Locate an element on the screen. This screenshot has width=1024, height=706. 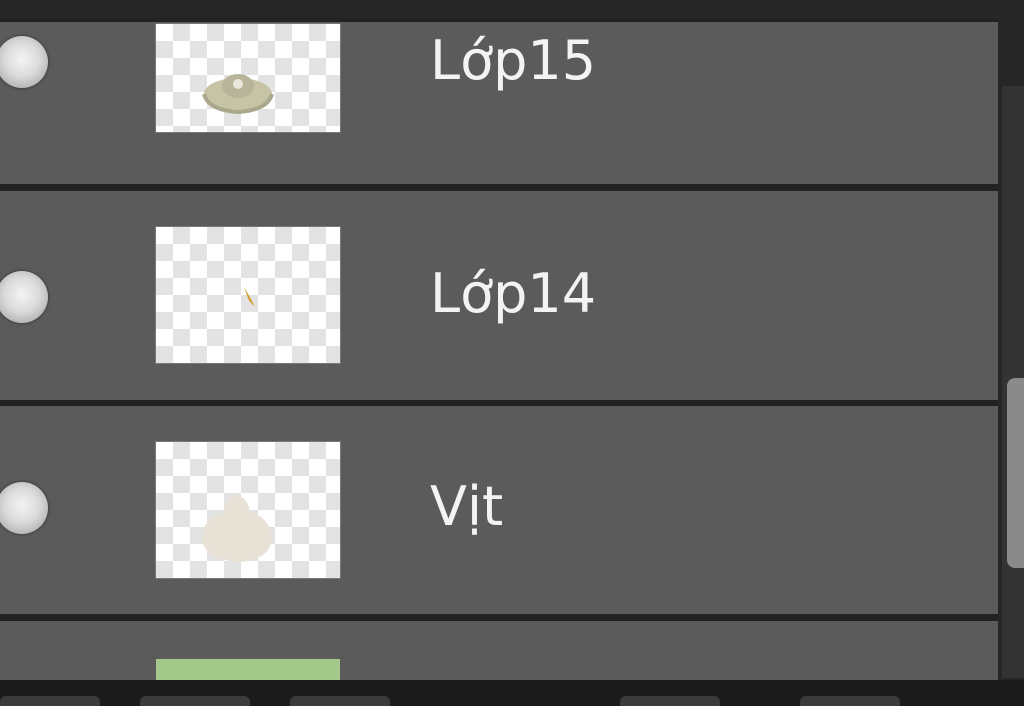
layer-name: Vịt is located at coordinates (466, 507).